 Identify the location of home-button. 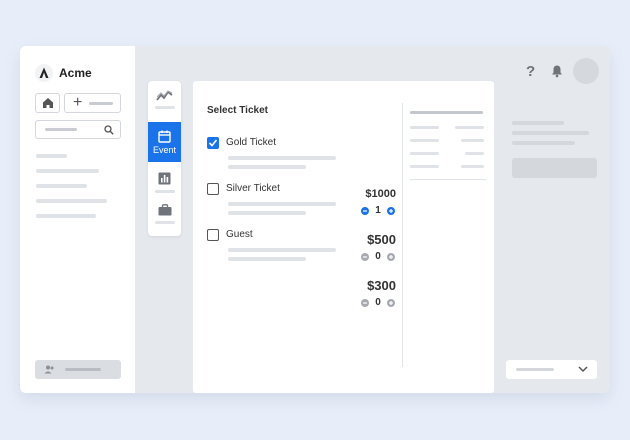
(47, 103).